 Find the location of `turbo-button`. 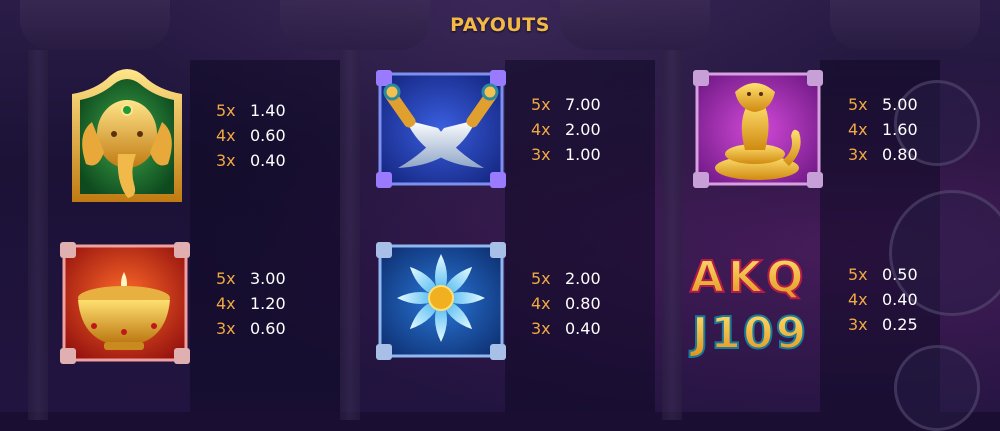

turbo-button is located at coordinates (937, 388).